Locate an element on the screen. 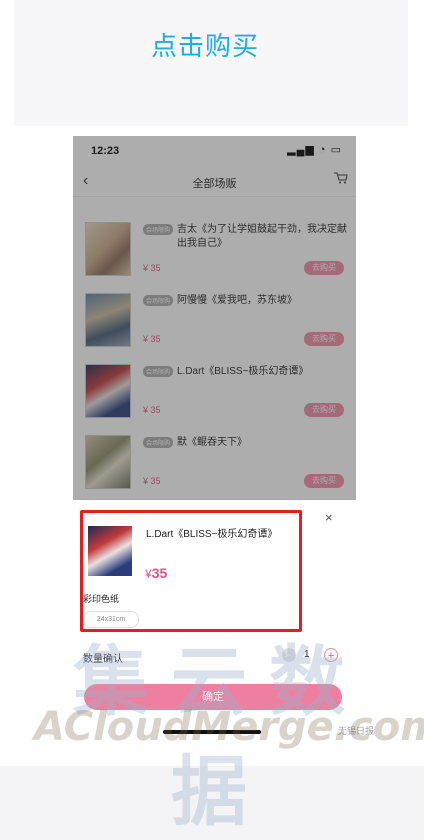 This screenshot has height=840, width=424. status-time: 12:23 is located at coordinates (105, 151).